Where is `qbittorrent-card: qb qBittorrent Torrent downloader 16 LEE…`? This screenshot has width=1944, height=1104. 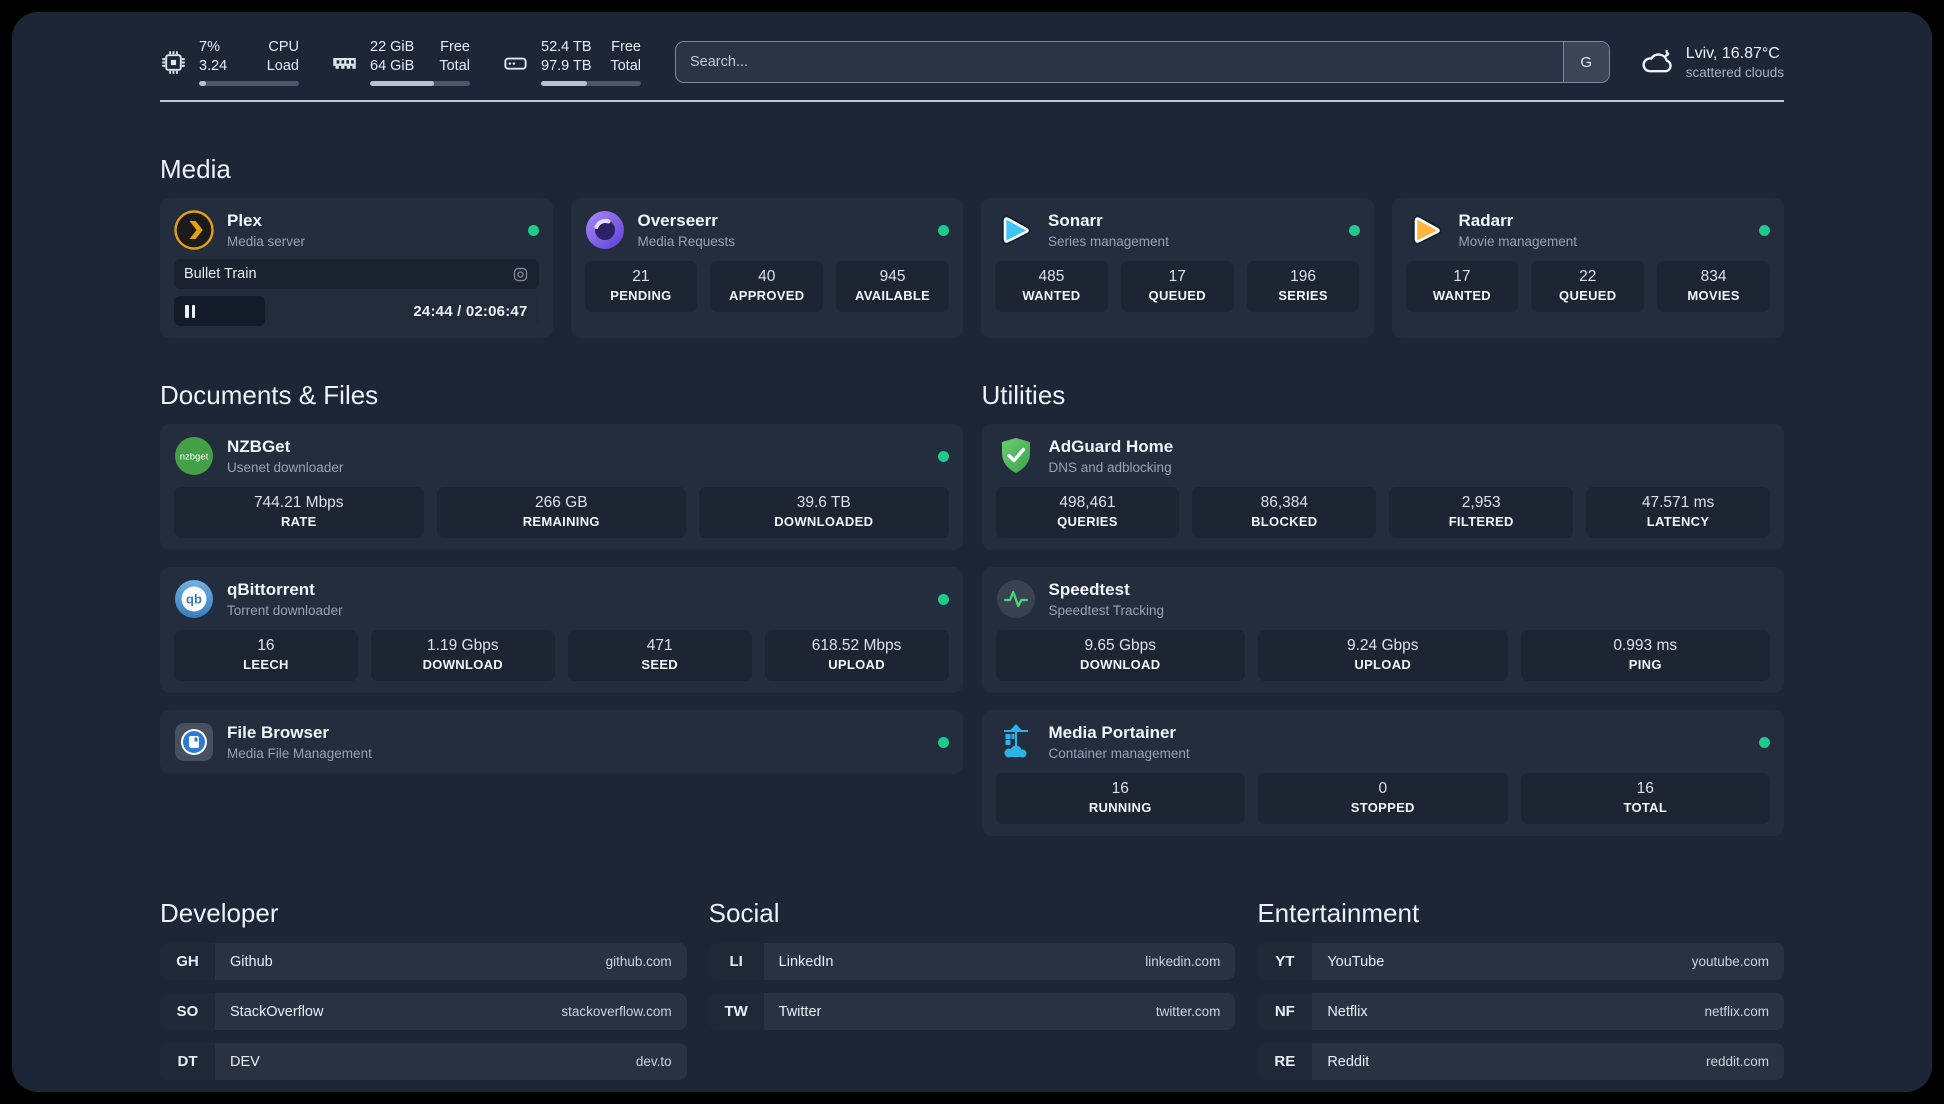 qbittorrent-card: qb qBittorrent Torrent downloader 16 LEE… is located at coordinates (561, 630).